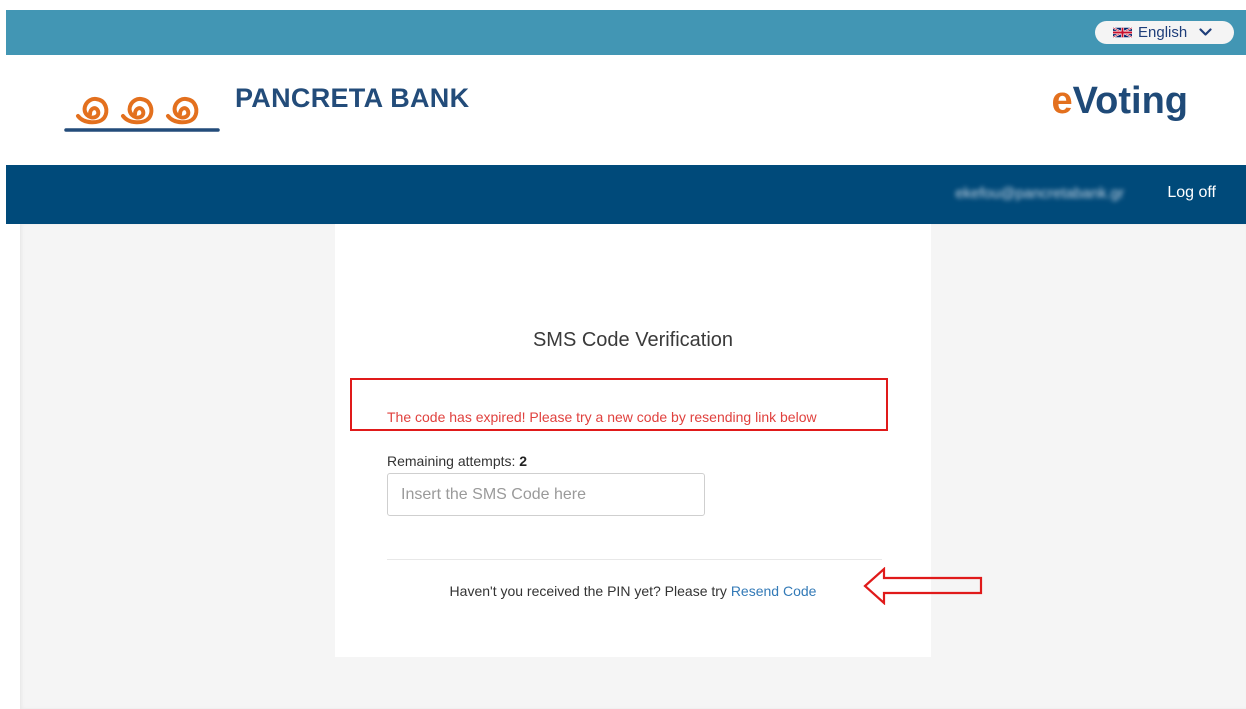 The image size is (1246, 709). Describe the element at coordinates (1130, 101) in the screenshot. I see `evoting-rest: Voting` at that location.